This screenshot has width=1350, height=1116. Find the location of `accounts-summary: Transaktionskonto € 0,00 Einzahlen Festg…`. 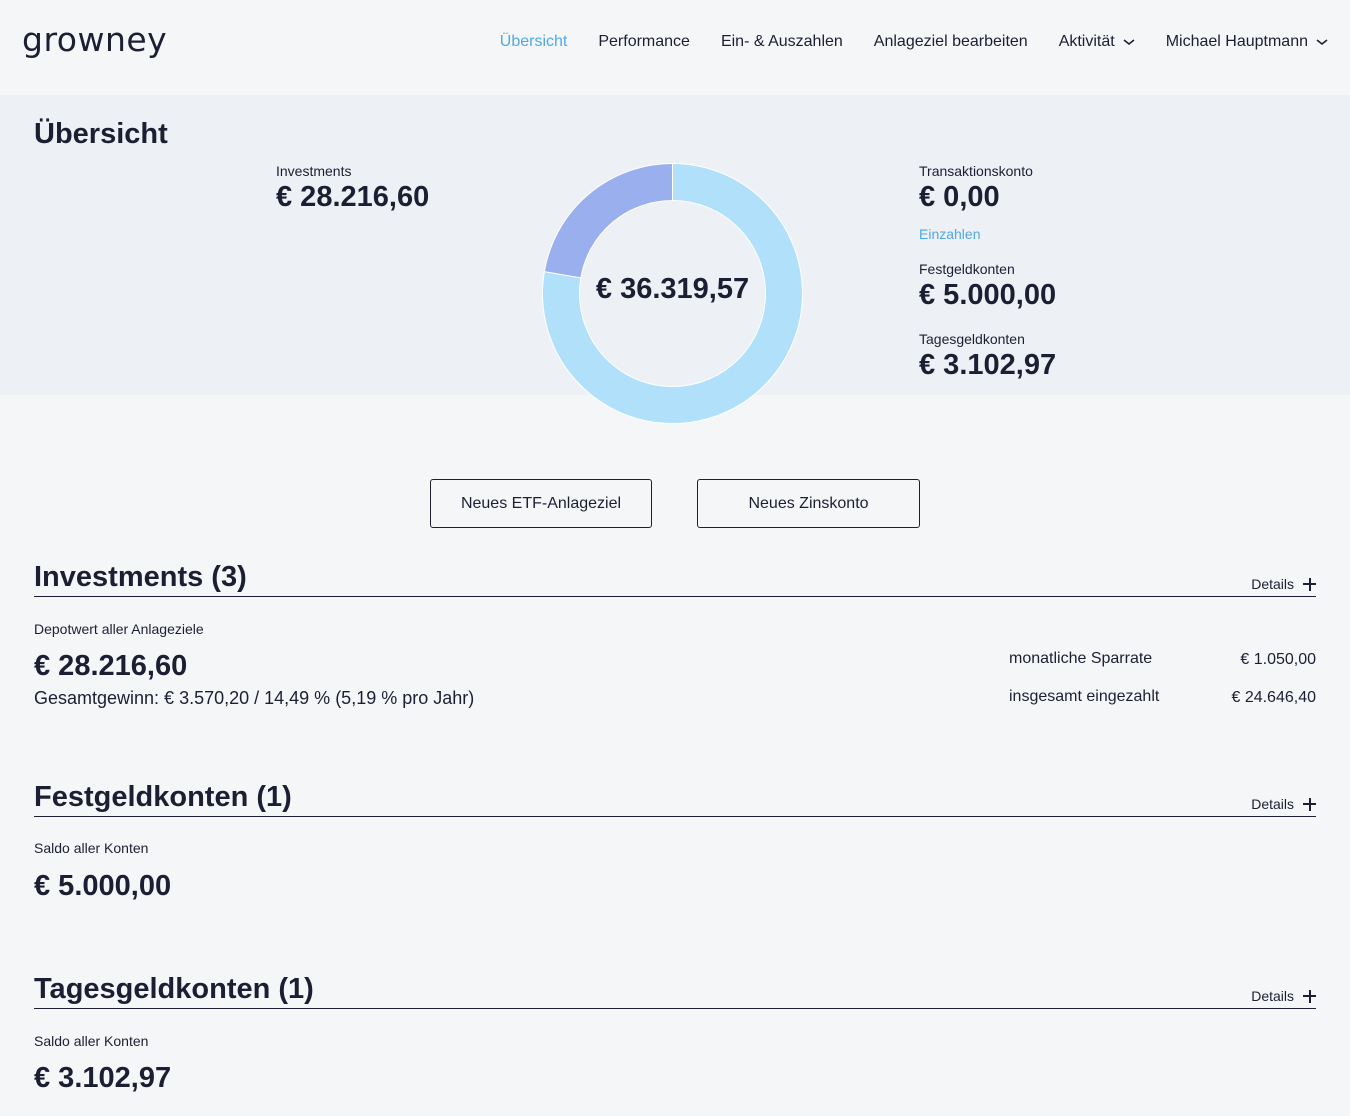

accounts-summary: Transaktionskonto € 0,00 Einzahlen Festg… is located at coordinates (987, 272).